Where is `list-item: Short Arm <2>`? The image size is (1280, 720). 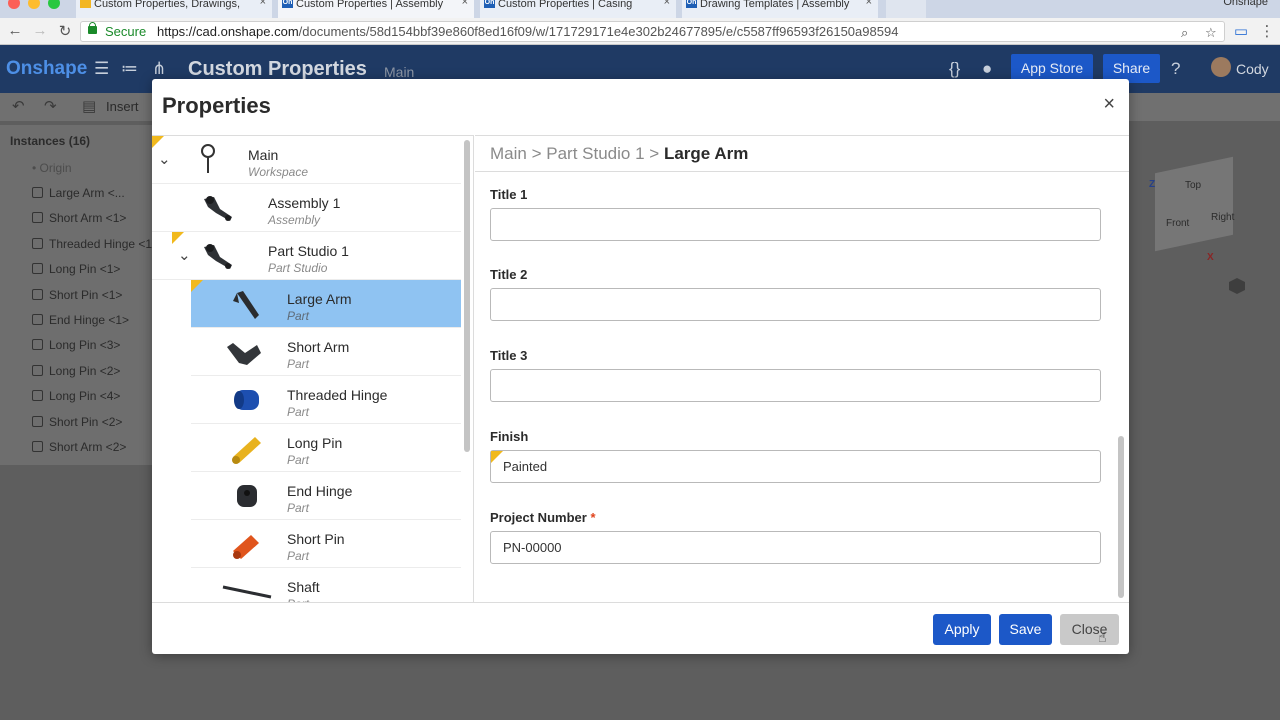
list-item: Short Arm <2> is located at coordinates (79, 447).